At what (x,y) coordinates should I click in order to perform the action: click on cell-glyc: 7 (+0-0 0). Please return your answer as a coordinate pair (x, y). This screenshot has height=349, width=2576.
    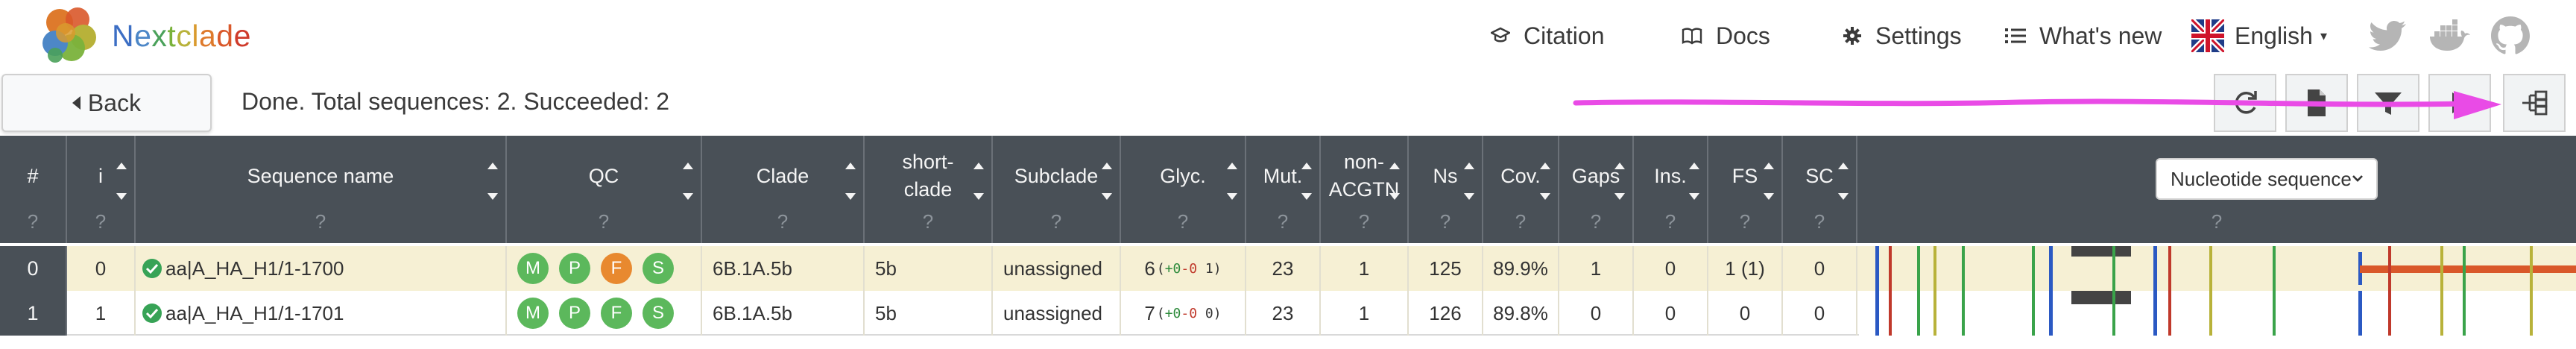
    Looking at the image, I should click on (1183, 313).